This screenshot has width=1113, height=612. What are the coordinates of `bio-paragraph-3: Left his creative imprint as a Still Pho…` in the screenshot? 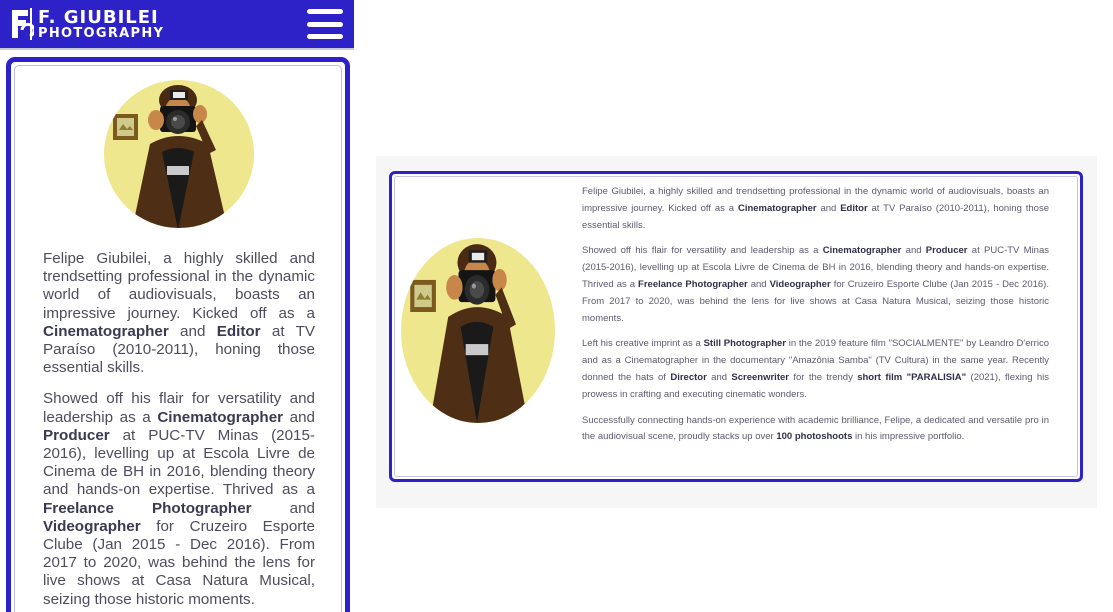 It's located at (815, 369).